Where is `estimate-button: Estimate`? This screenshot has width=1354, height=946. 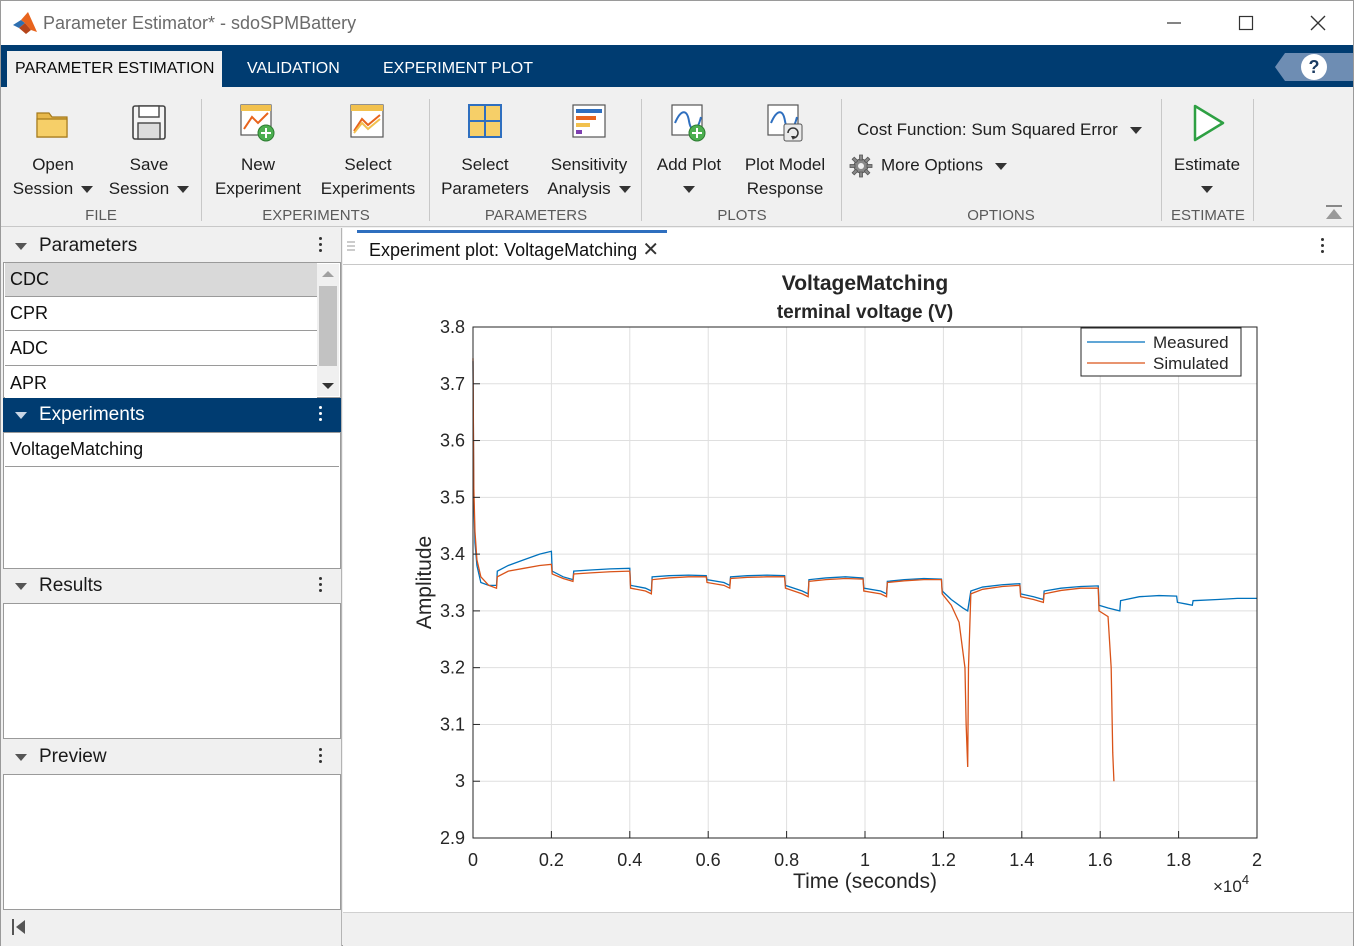
estimate-button: Estimate is located at coordinates (1207, 152).